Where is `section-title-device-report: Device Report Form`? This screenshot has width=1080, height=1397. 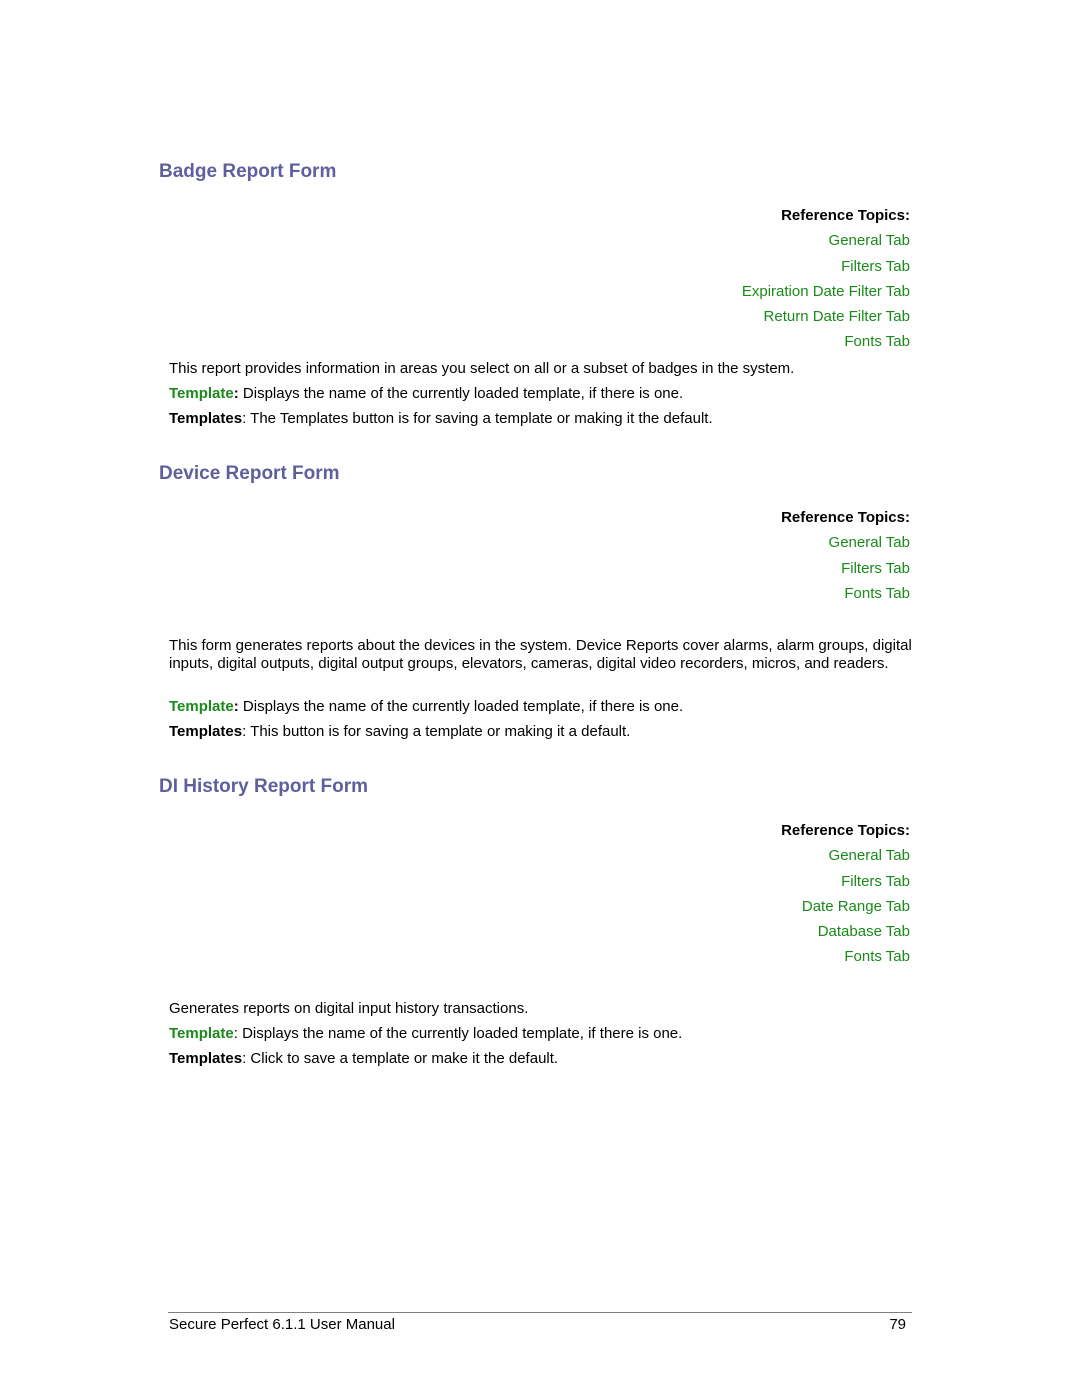 section-title-device-report: Device Report Form is located at coordinates (249, 473).